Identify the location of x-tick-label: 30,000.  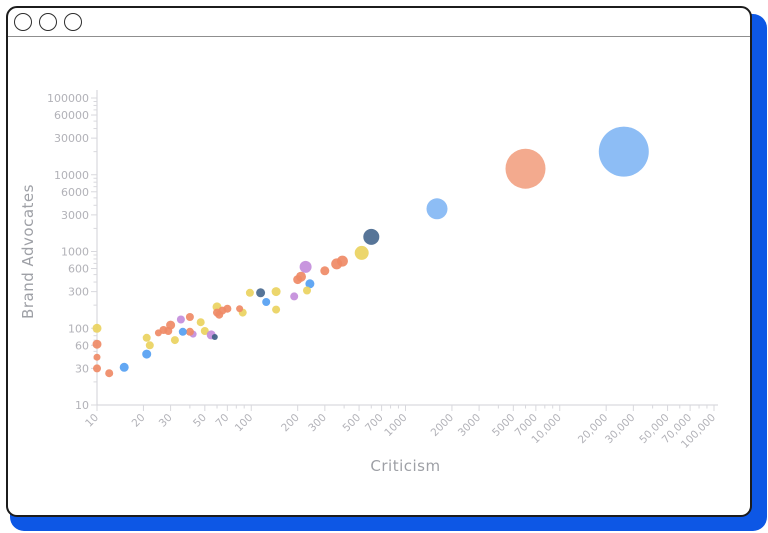
(620, 429).